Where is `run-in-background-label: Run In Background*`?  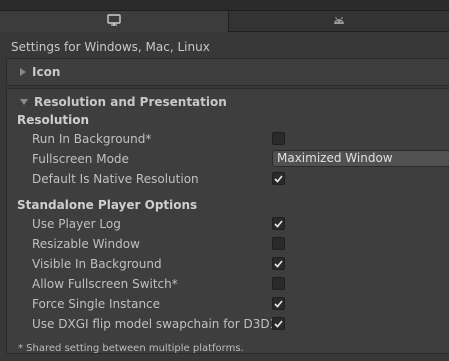 run-in-background-label: Run In Background* is located at coordinates (92, 139).